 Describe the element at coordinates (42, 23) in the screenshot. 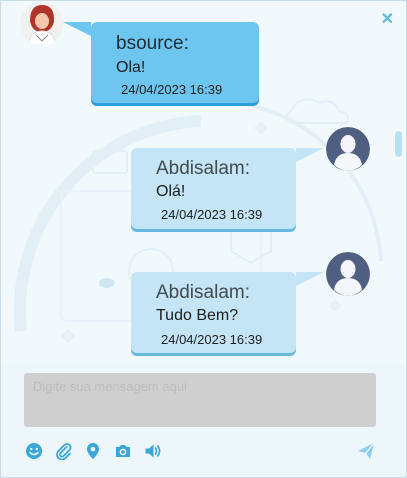

I see `agent-avatar` at that location.